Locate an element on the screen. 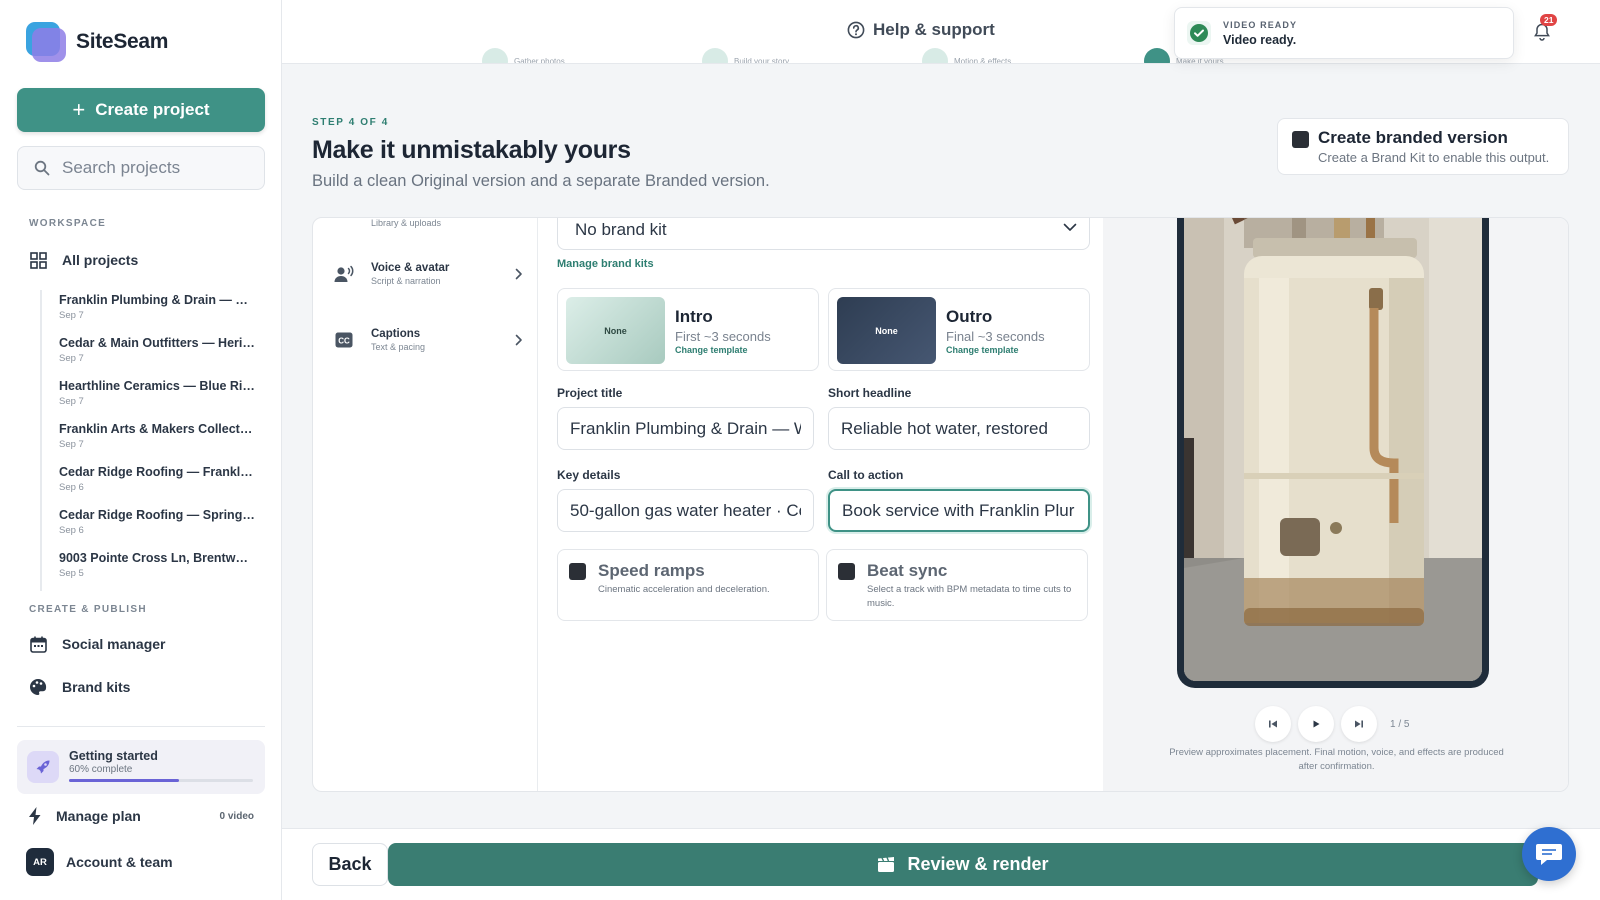 The height and width of the screenshot is (900, 1600). nav-social-manager: Social manager is located at coordinates (97, 644).